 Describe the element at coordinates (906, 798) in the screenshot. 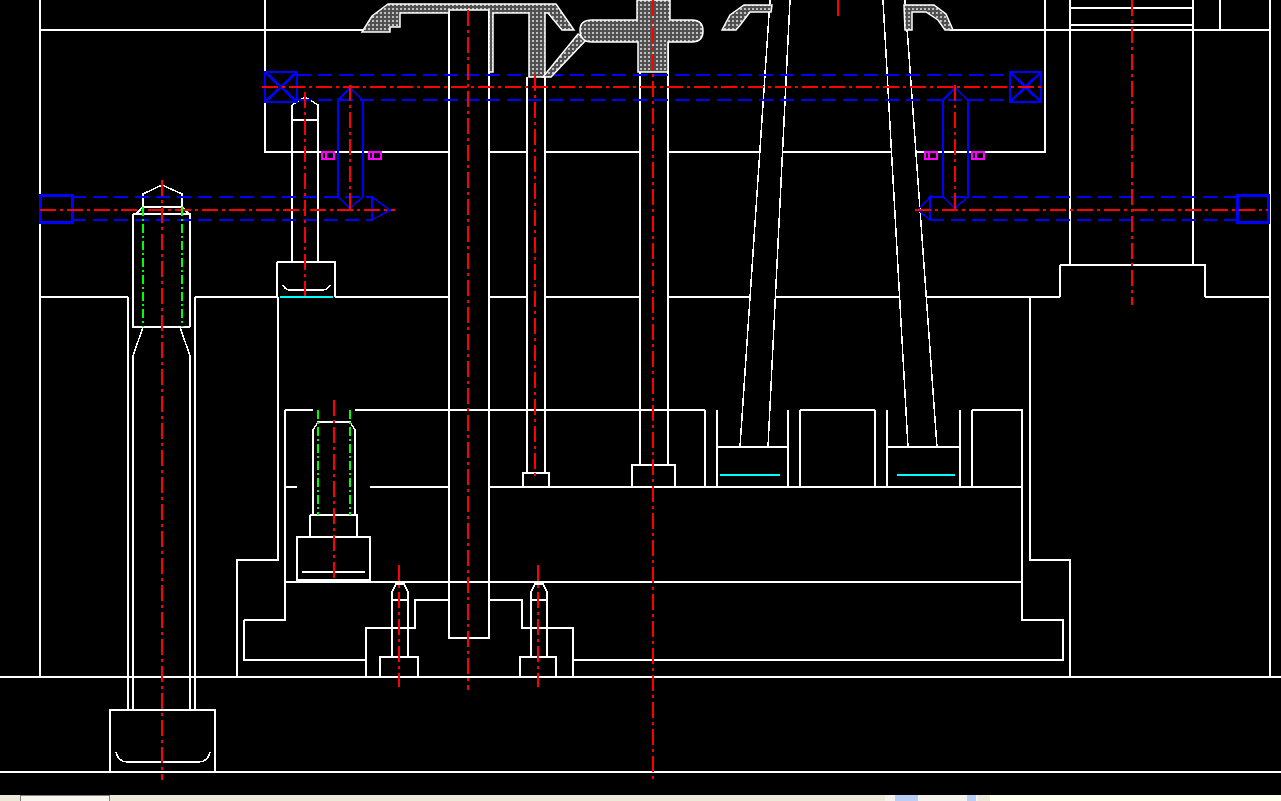

I see `scroll-left-button` at that location.